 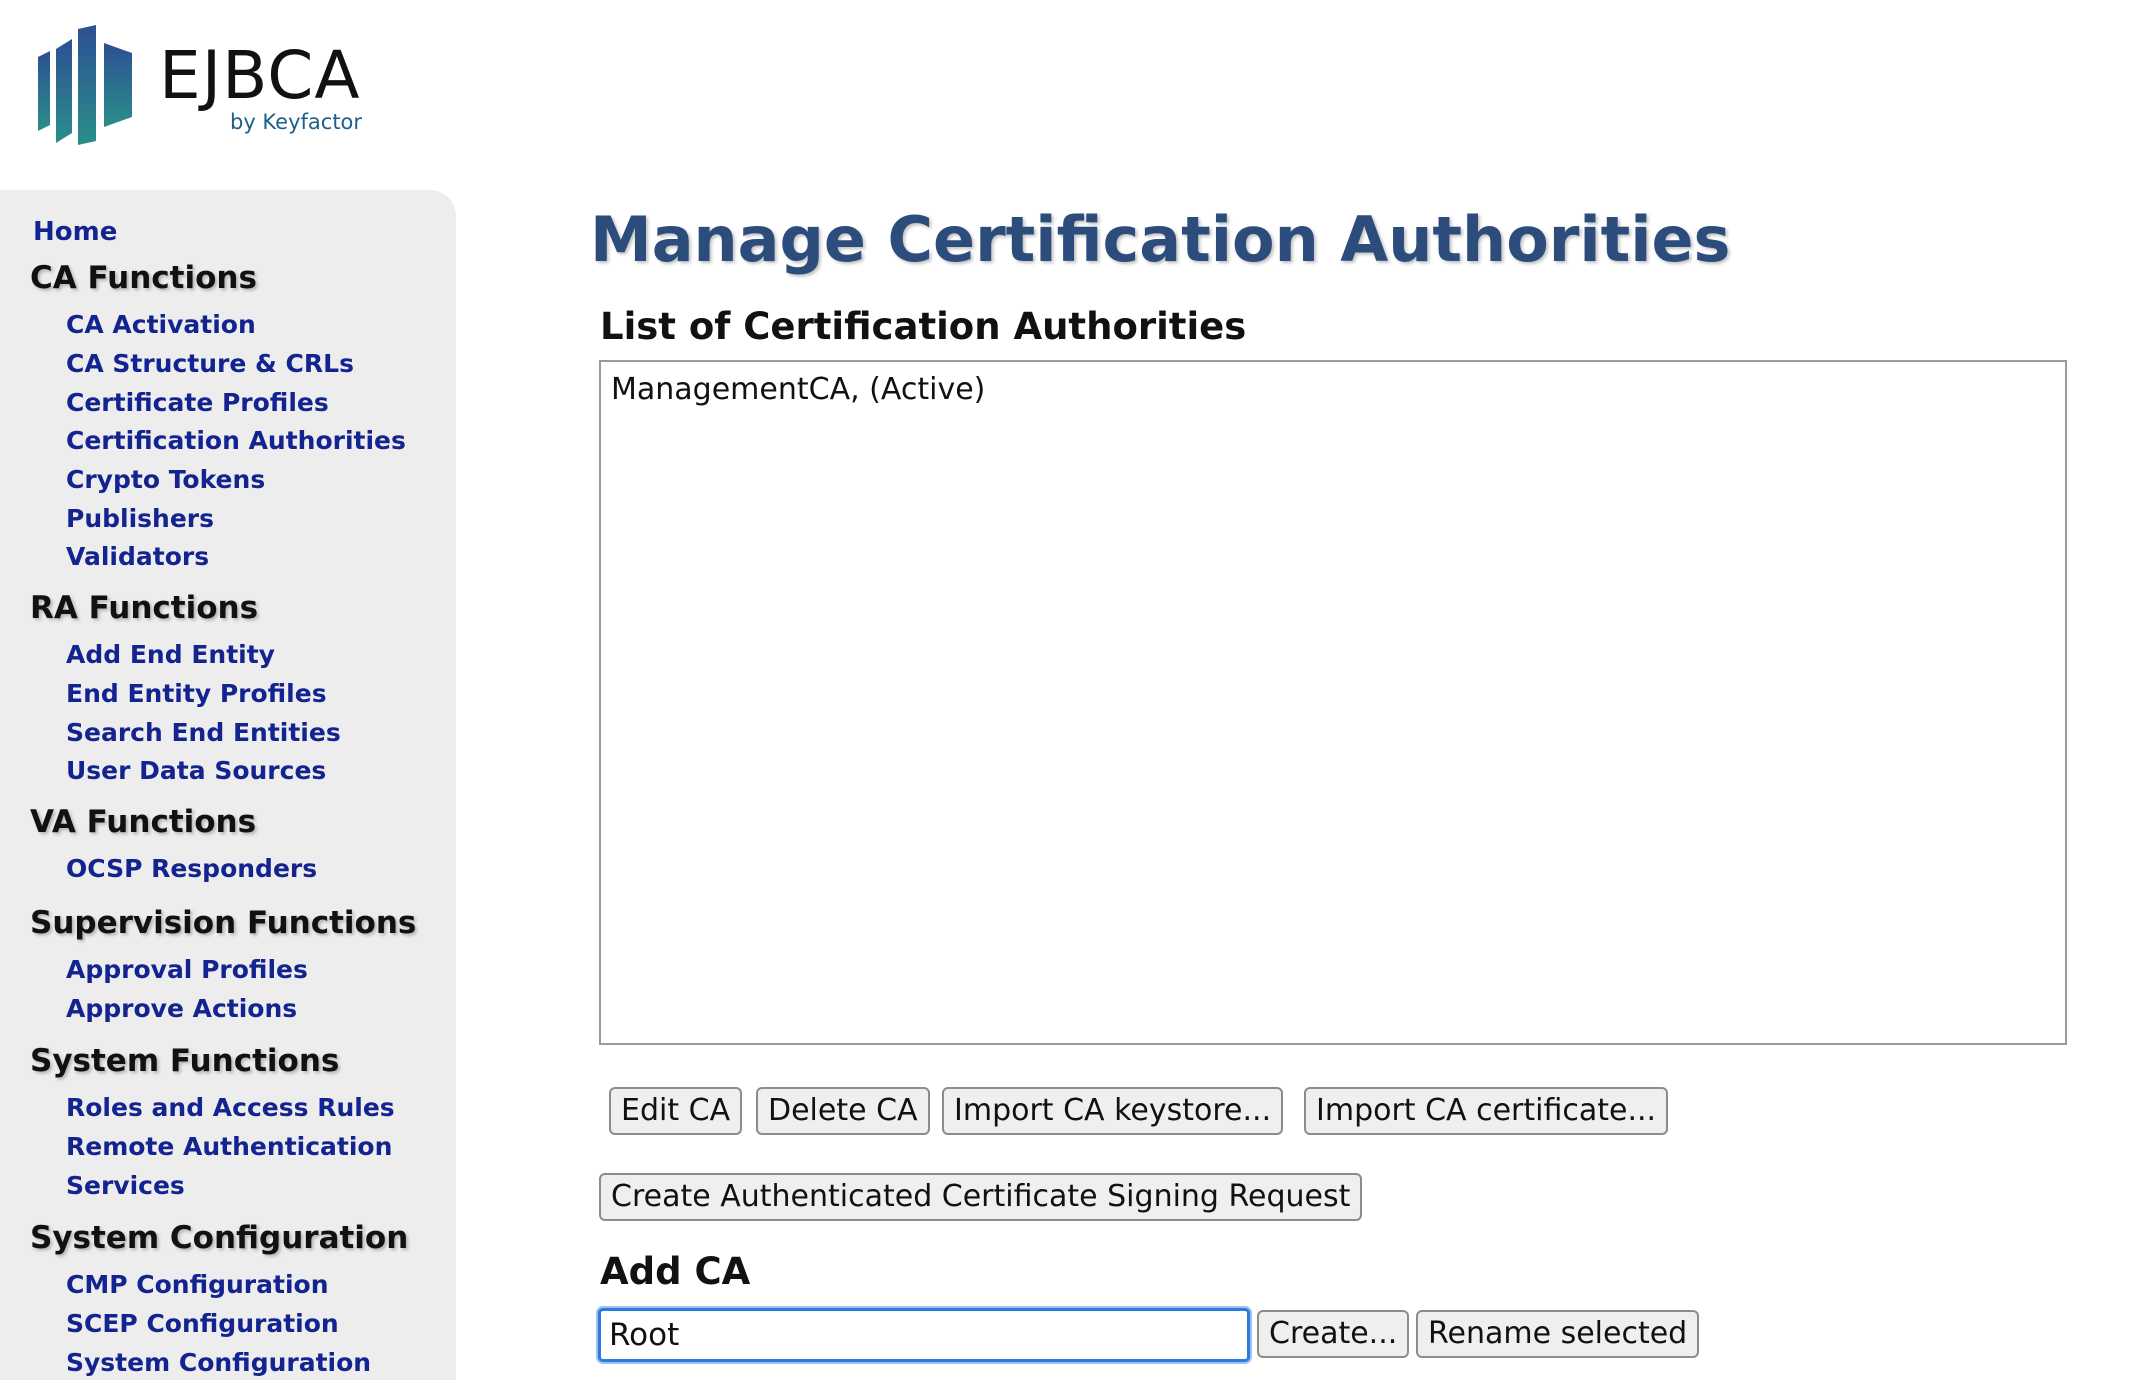 I want to click on nav-link-certification-authorities: Certification Authorities, so click(x=236, y=440).